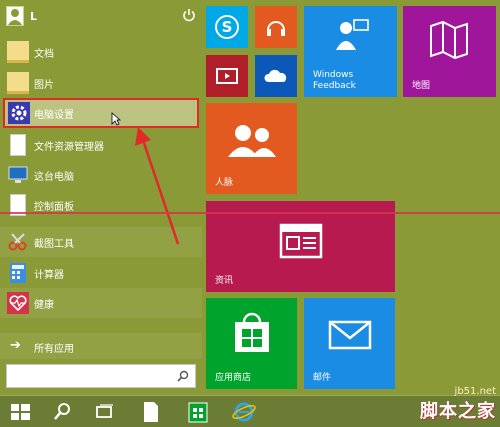 The width and height of the screenshot is (500, 427). I want to click on tile-music, so click(276, 27).